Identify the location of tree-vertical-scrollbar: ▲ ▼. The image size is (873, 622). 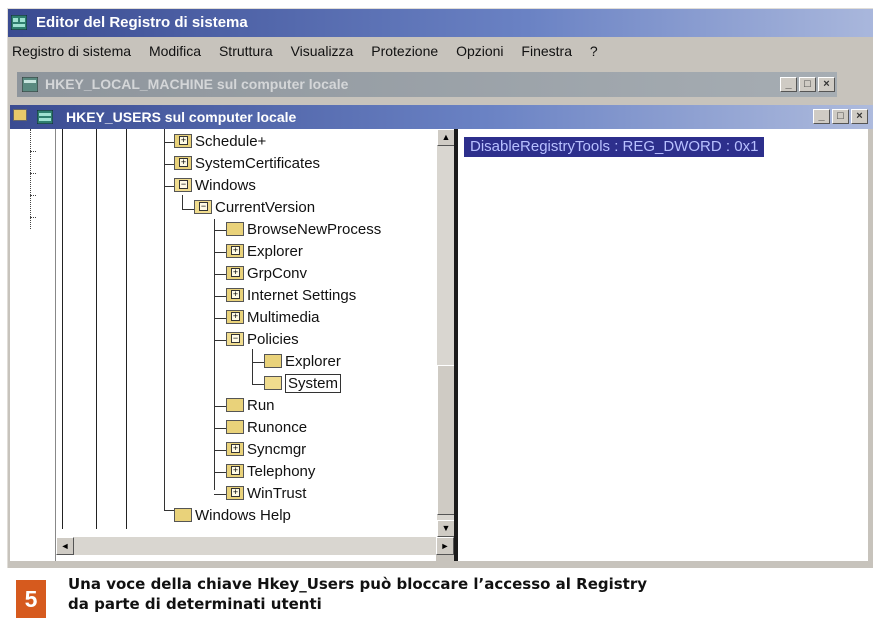
(445, 333).